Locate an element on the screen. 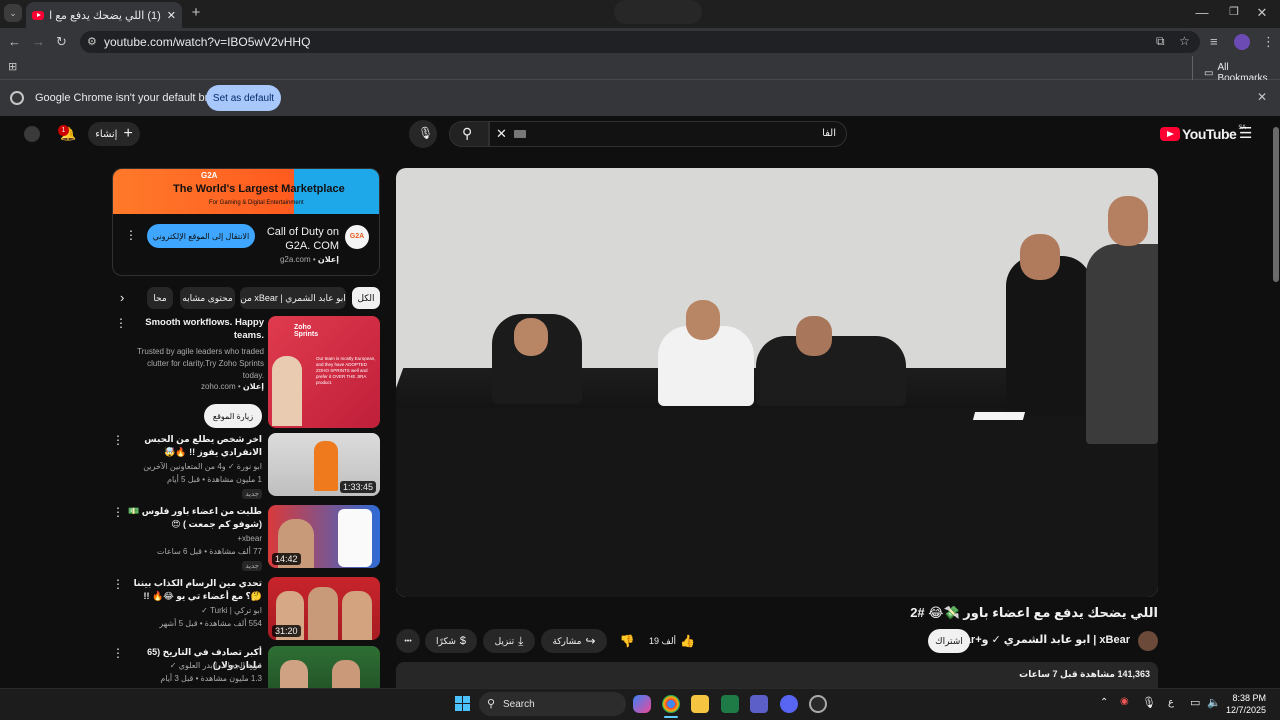 This screenshot has height=720, width=1280. minimize-icon: — is located at coordinates (1202, 12).